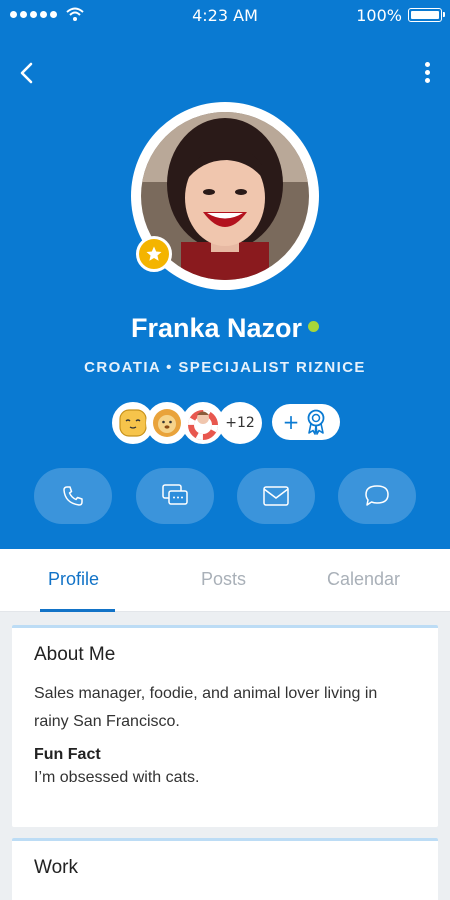 The height and width of the screenshot is (900, 450). What do you see at coordinates (73, 579) in the screenshot?
I see `tab-profile: Profile` at bounding box center [73, 579].